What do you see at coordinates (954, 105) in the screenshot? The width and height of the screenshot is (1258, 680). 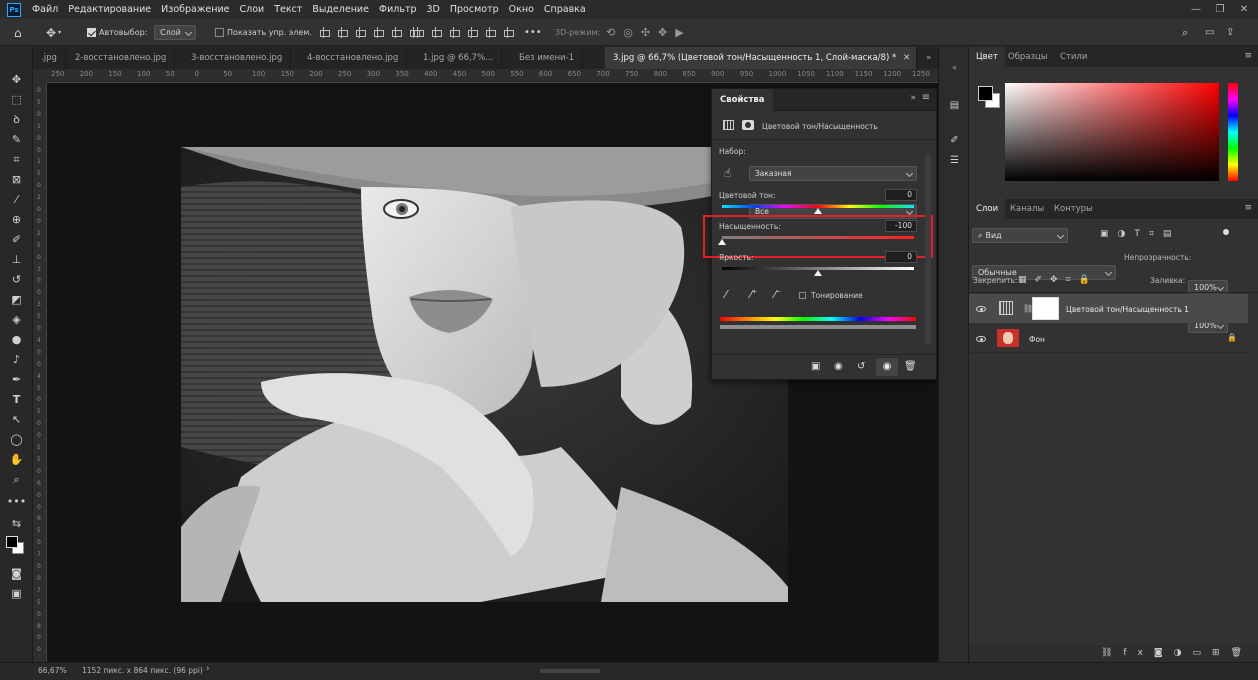 I see `properties-icon: ▤` at bounding box center [954, 105].